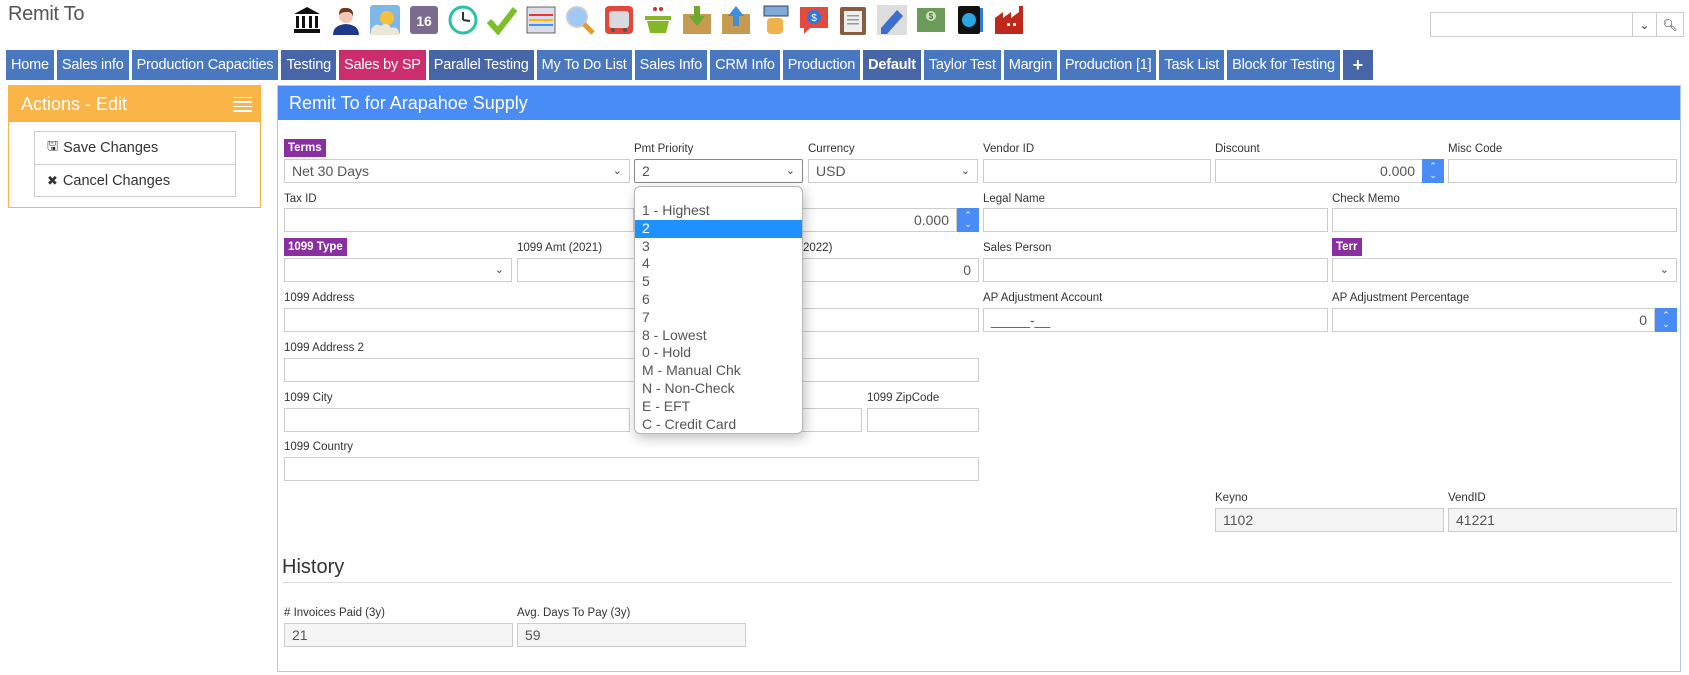 Image resolution: width=1689 pixels, height=675 pixels. What do you see at coordinates (735, 20) in the screenshot?
I see `outbox-upload-icon` at bounding box center [735, 20].